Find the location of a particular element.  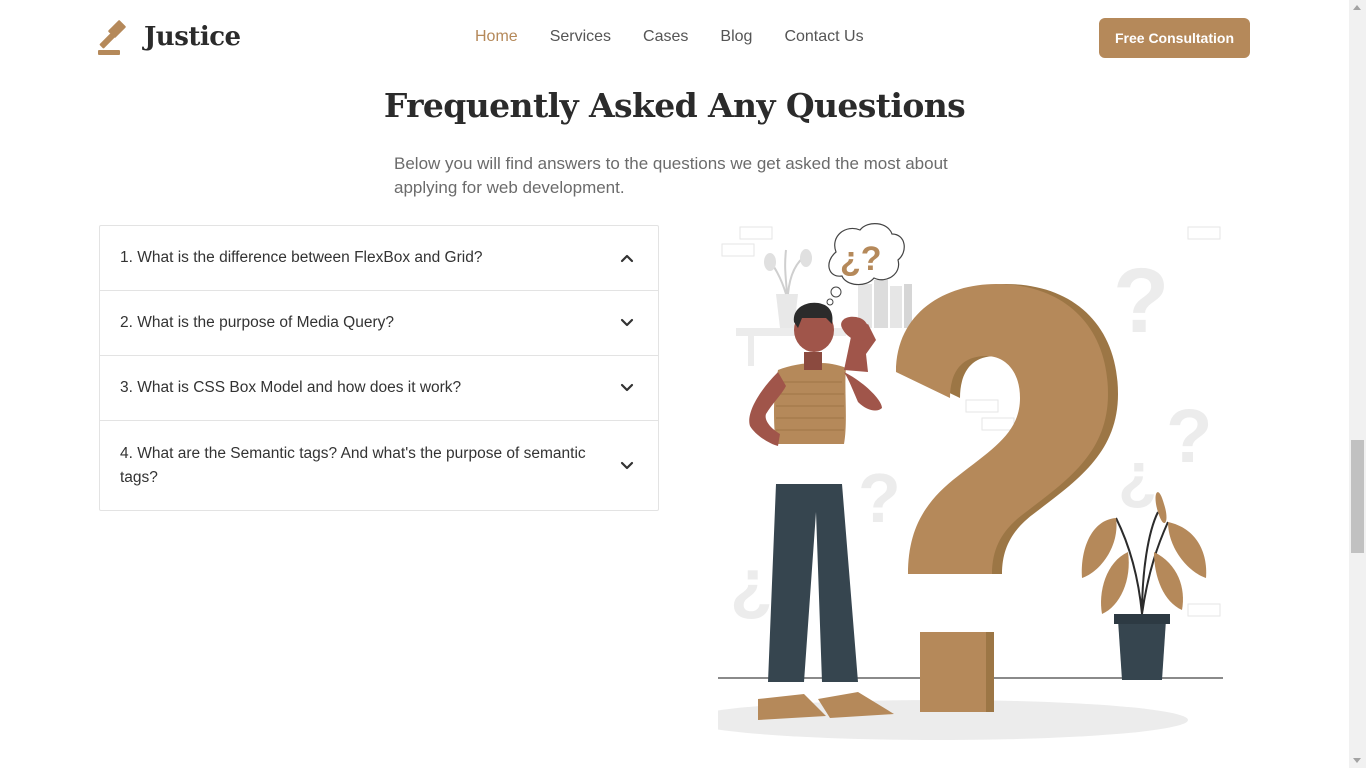

page-scrollbar is located at coordinates (1357, 384).